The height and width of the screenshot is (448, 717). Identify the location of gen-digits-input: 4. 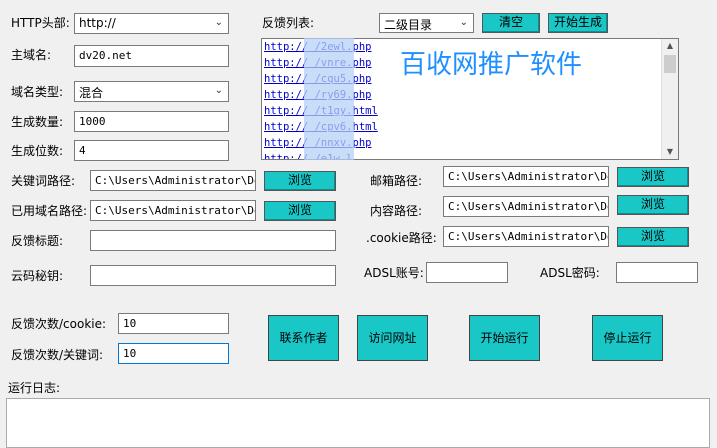
(151, 150).